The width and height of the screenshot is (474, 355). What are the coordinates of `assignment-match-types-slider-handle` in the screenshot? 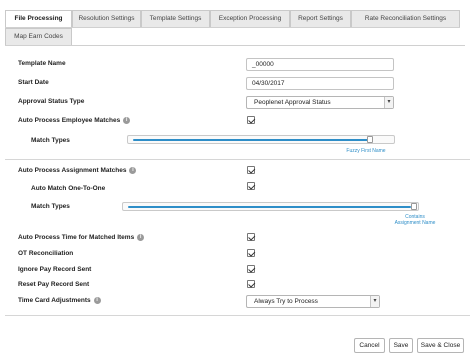 It's located at (414, 206).